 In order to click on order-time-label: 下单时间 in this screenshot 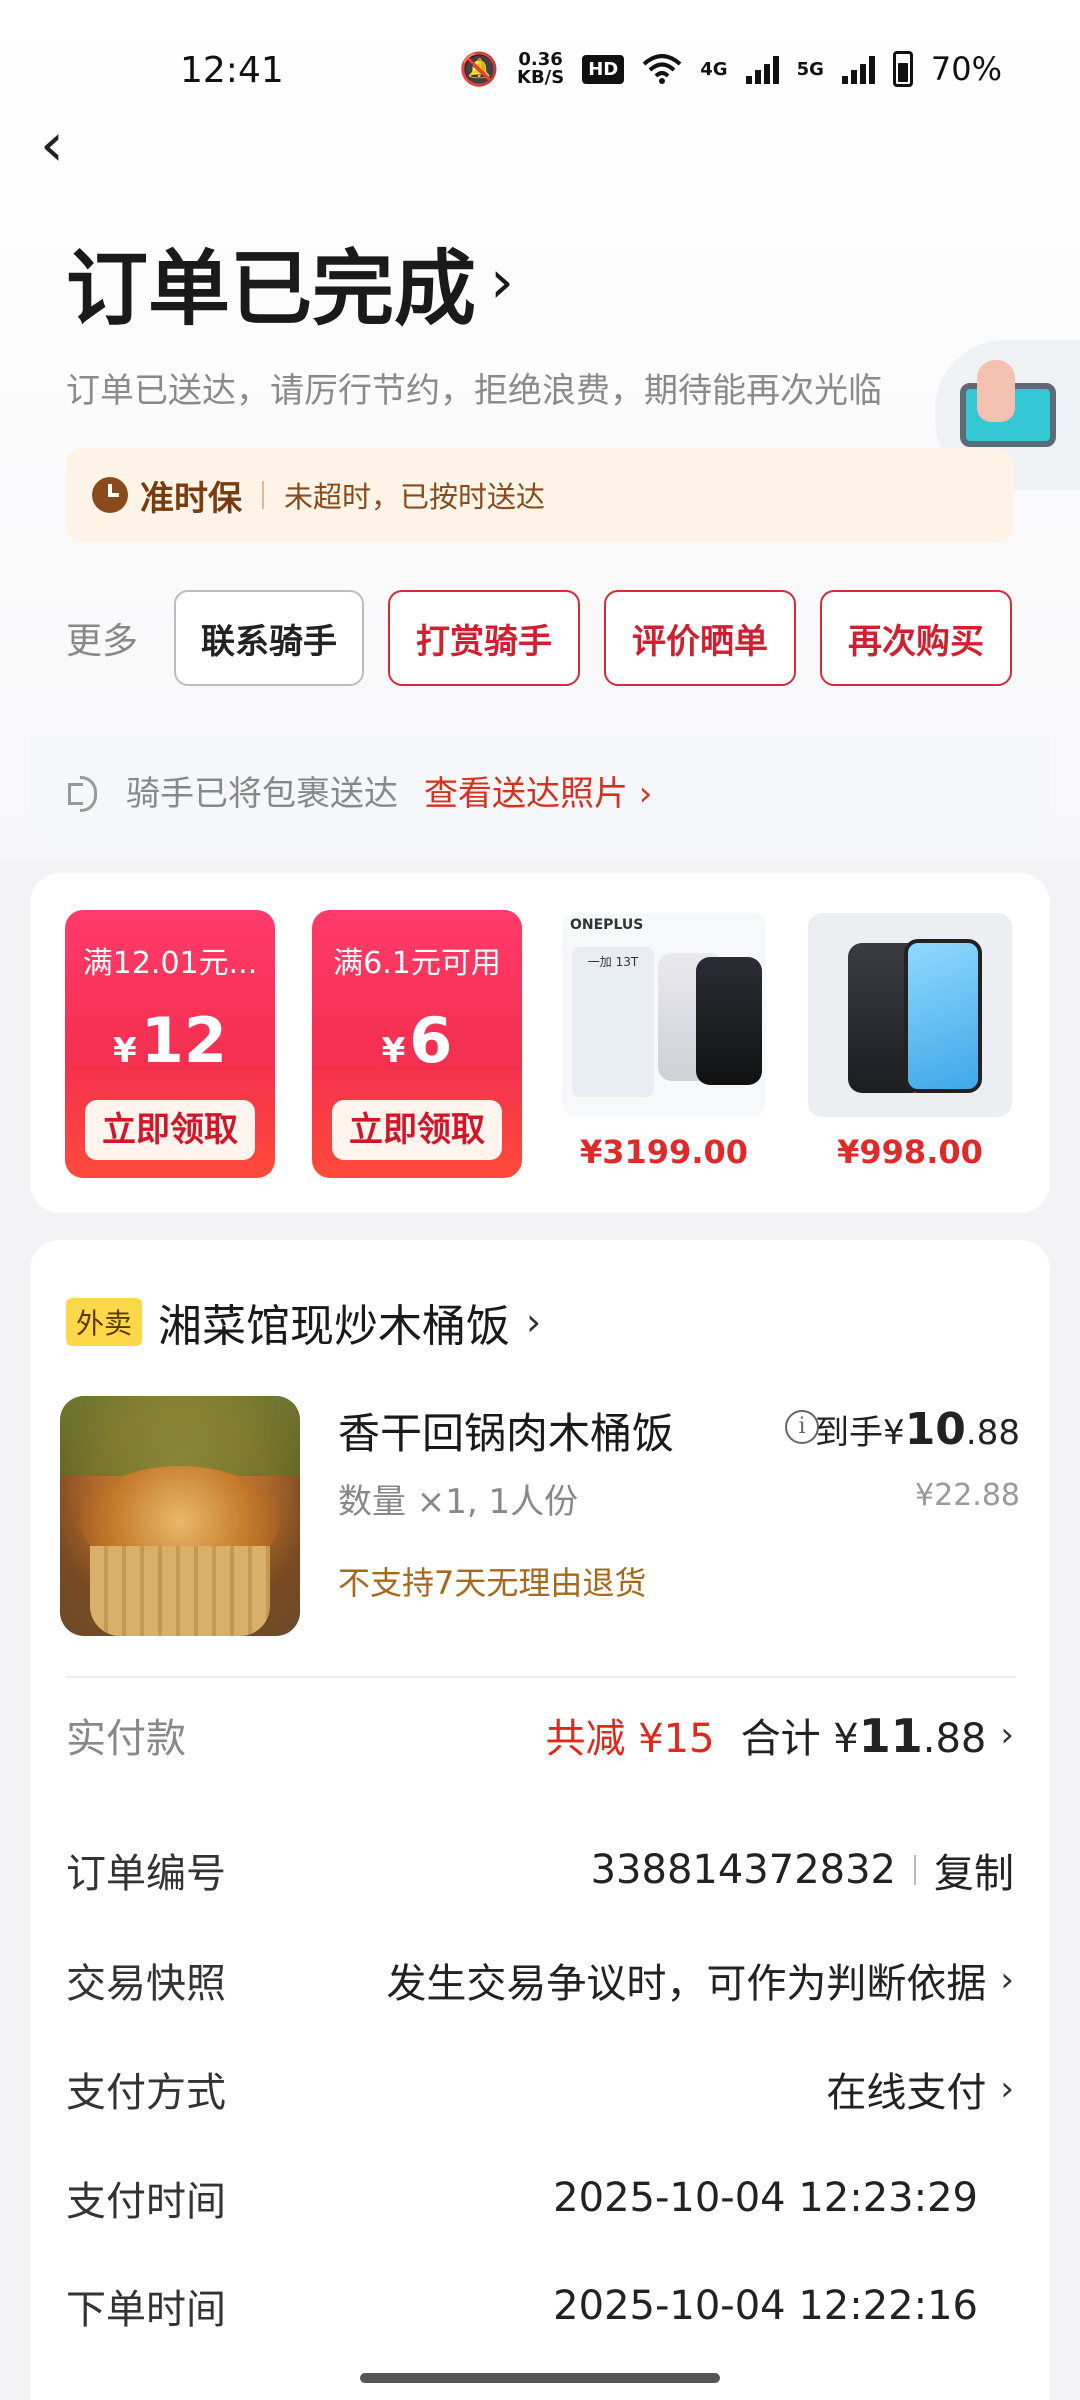, I will do `click(146, 2310)`.